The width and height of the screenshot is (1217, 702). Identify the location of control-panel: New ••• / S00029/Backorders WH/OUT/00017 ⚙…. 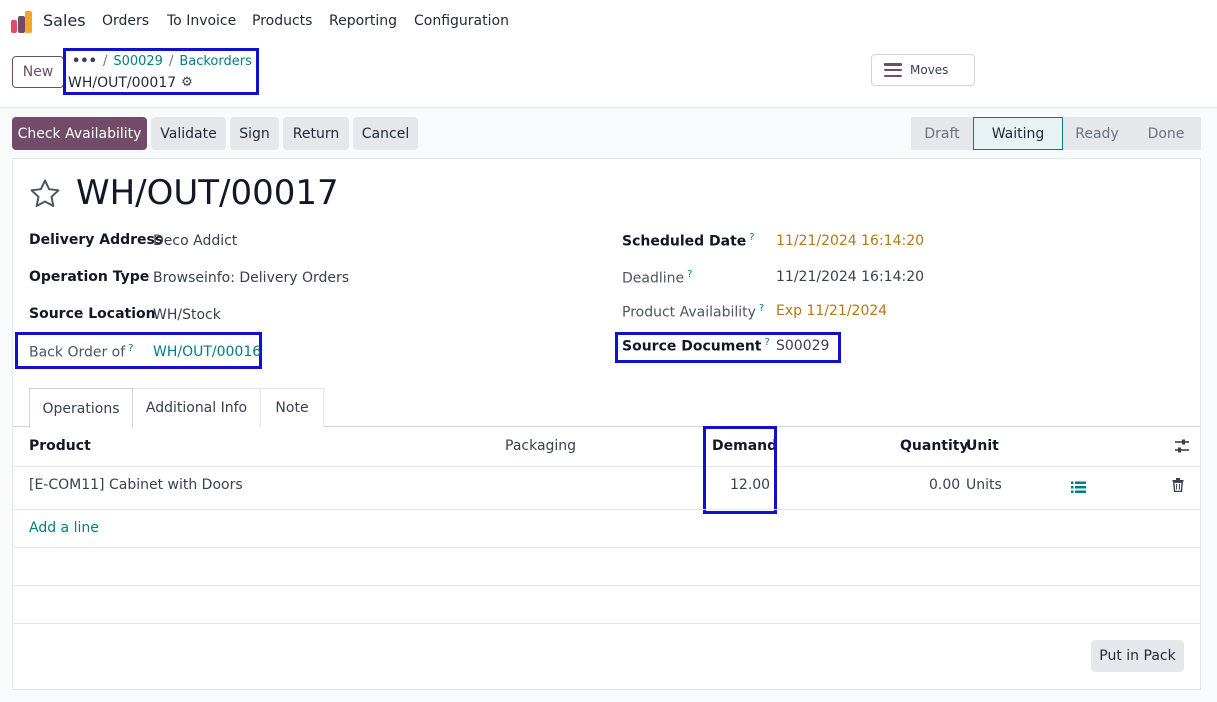
(608, 76).